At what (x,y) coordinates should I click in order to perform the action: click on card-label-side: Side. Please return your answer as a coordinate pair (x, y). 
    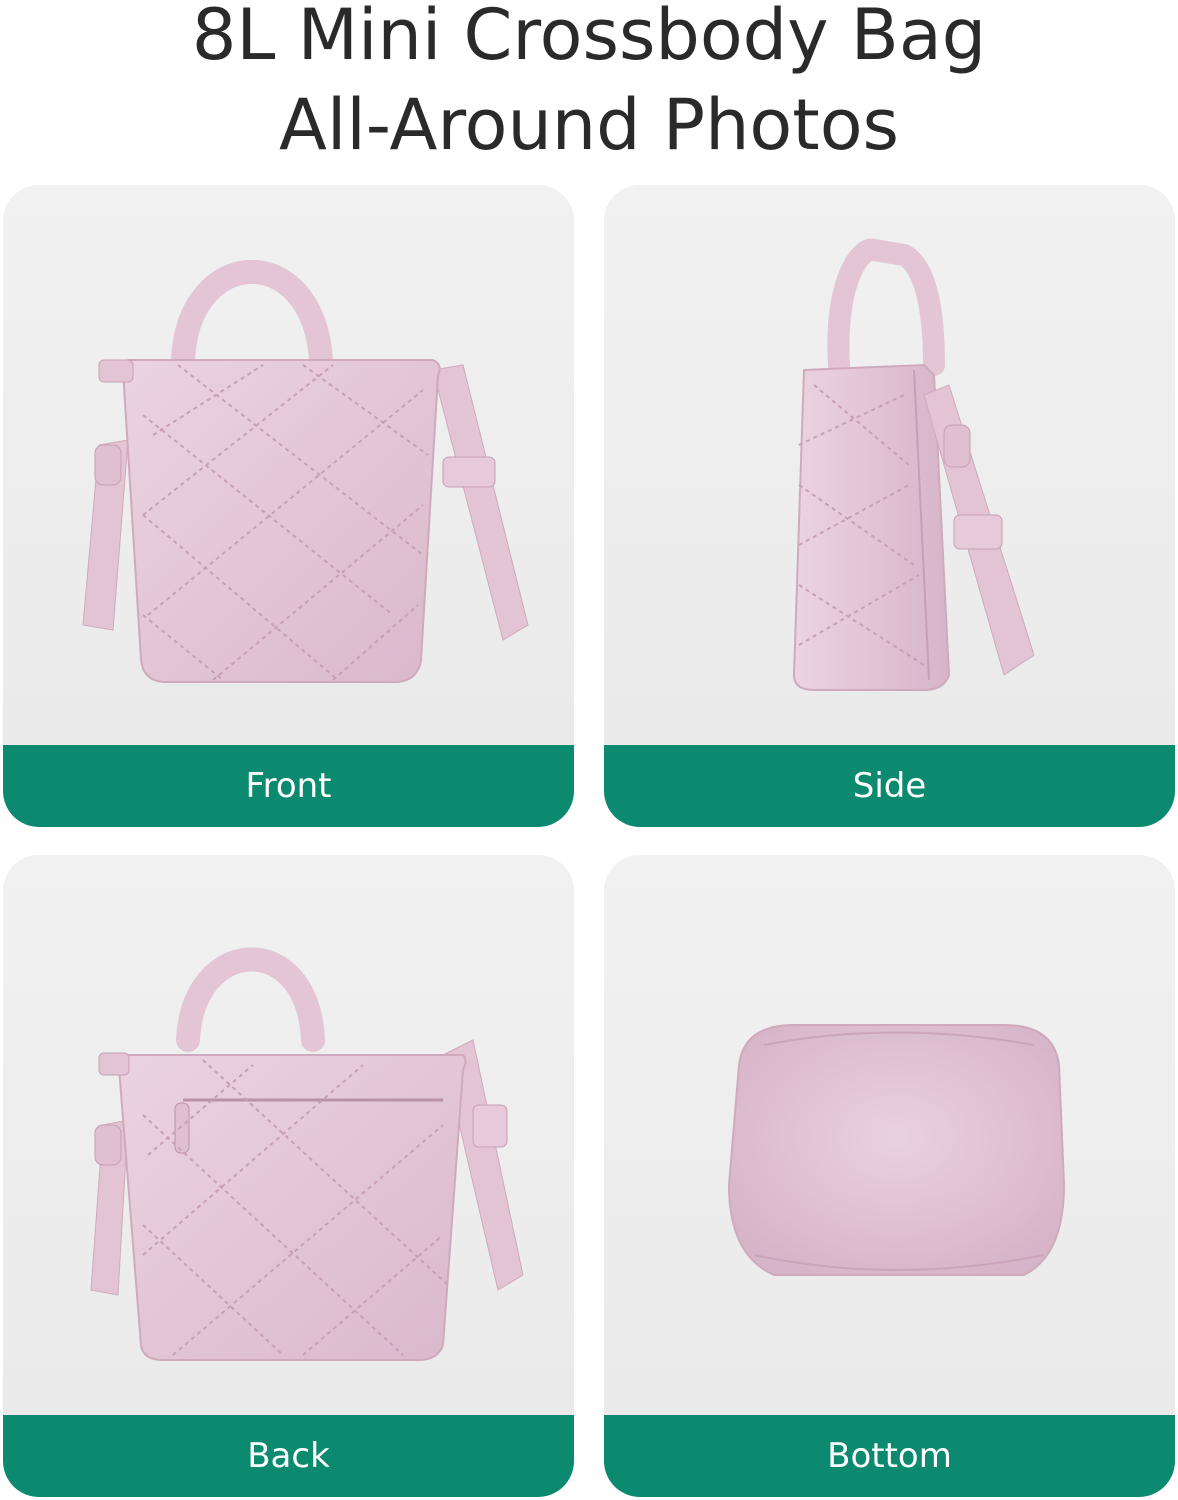
    Looking at the image, I should click on (889, 786).